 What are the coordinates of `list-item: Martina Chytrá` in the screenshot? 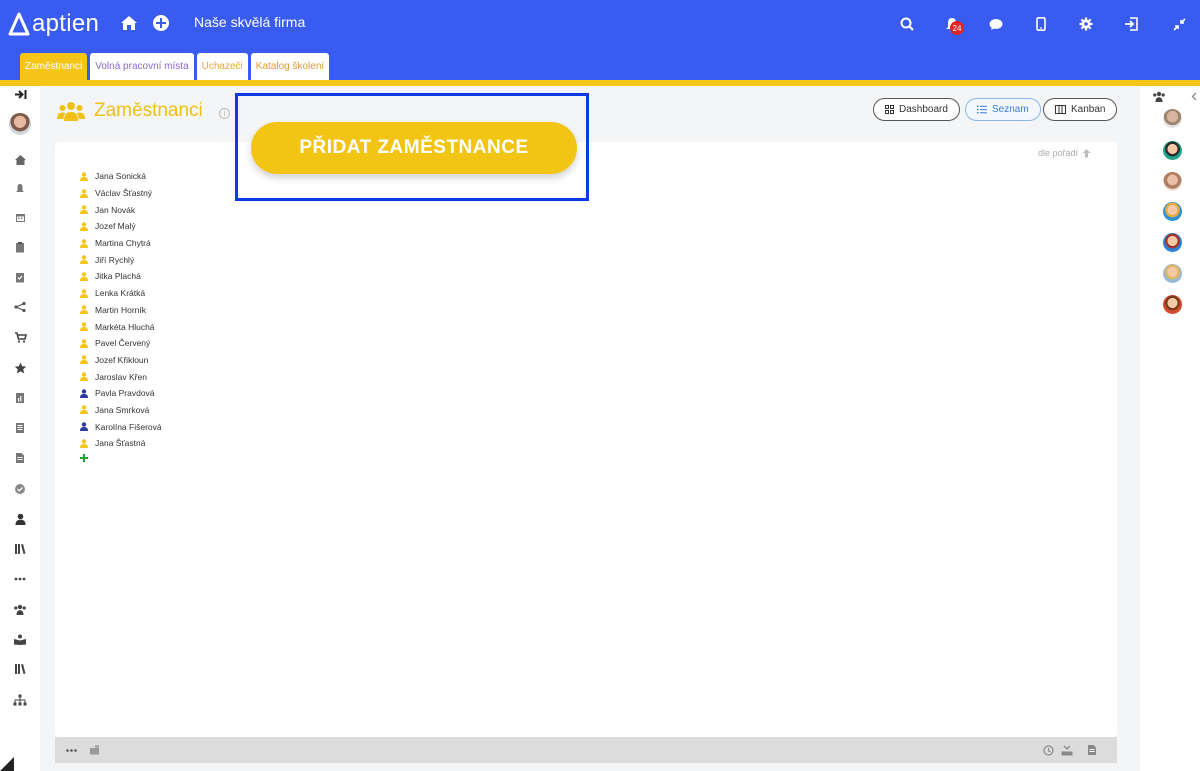 It's located at (121, 243).